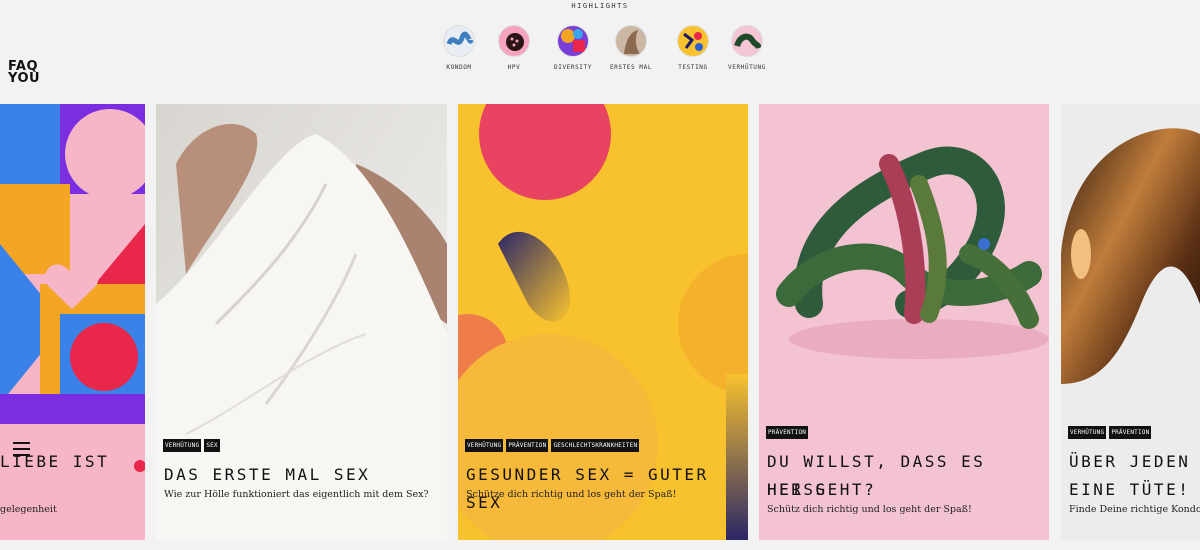  Describe the element at coordinates (693, 67) in the screenshot. I see `highlight-label: TESTING` at that location.